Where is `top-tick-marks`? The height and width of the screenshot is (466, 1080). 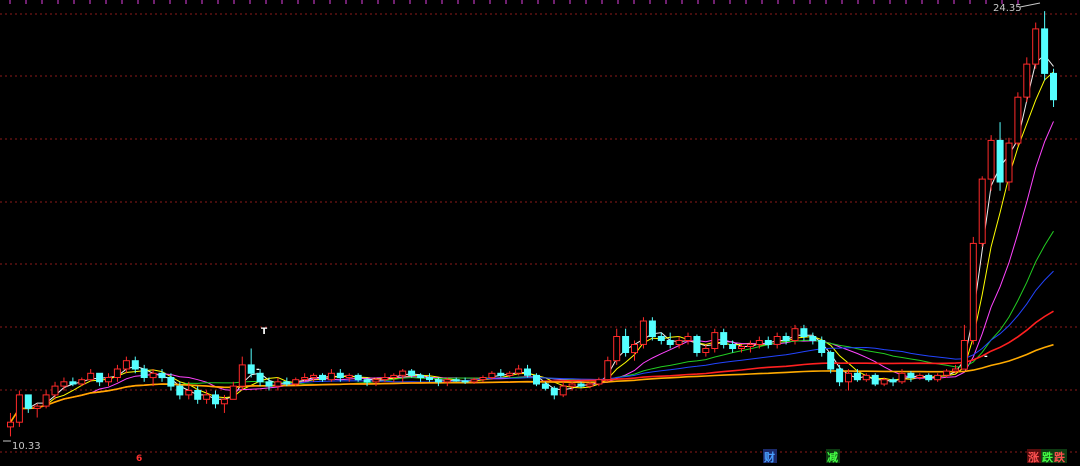
top-tick-marks is located at coordinates (514, 2).